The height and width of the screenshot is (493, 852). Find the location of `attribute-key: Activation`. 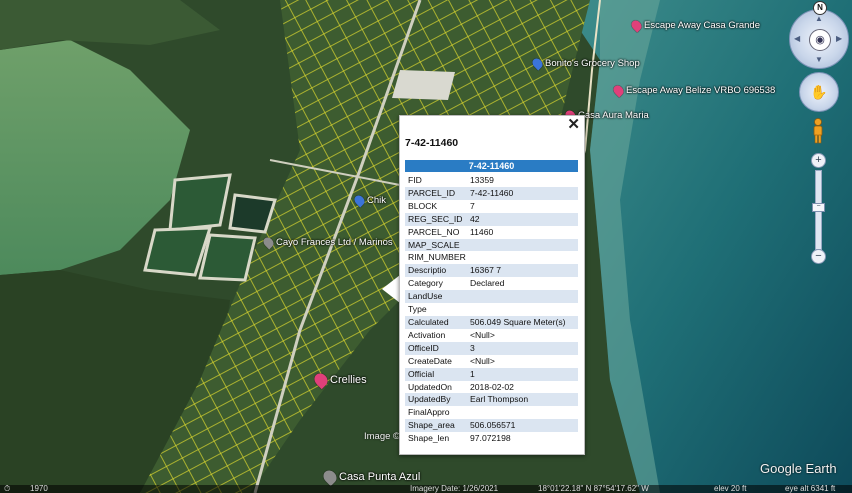

attribute-key: Activation is located at coordinates (427, 334).